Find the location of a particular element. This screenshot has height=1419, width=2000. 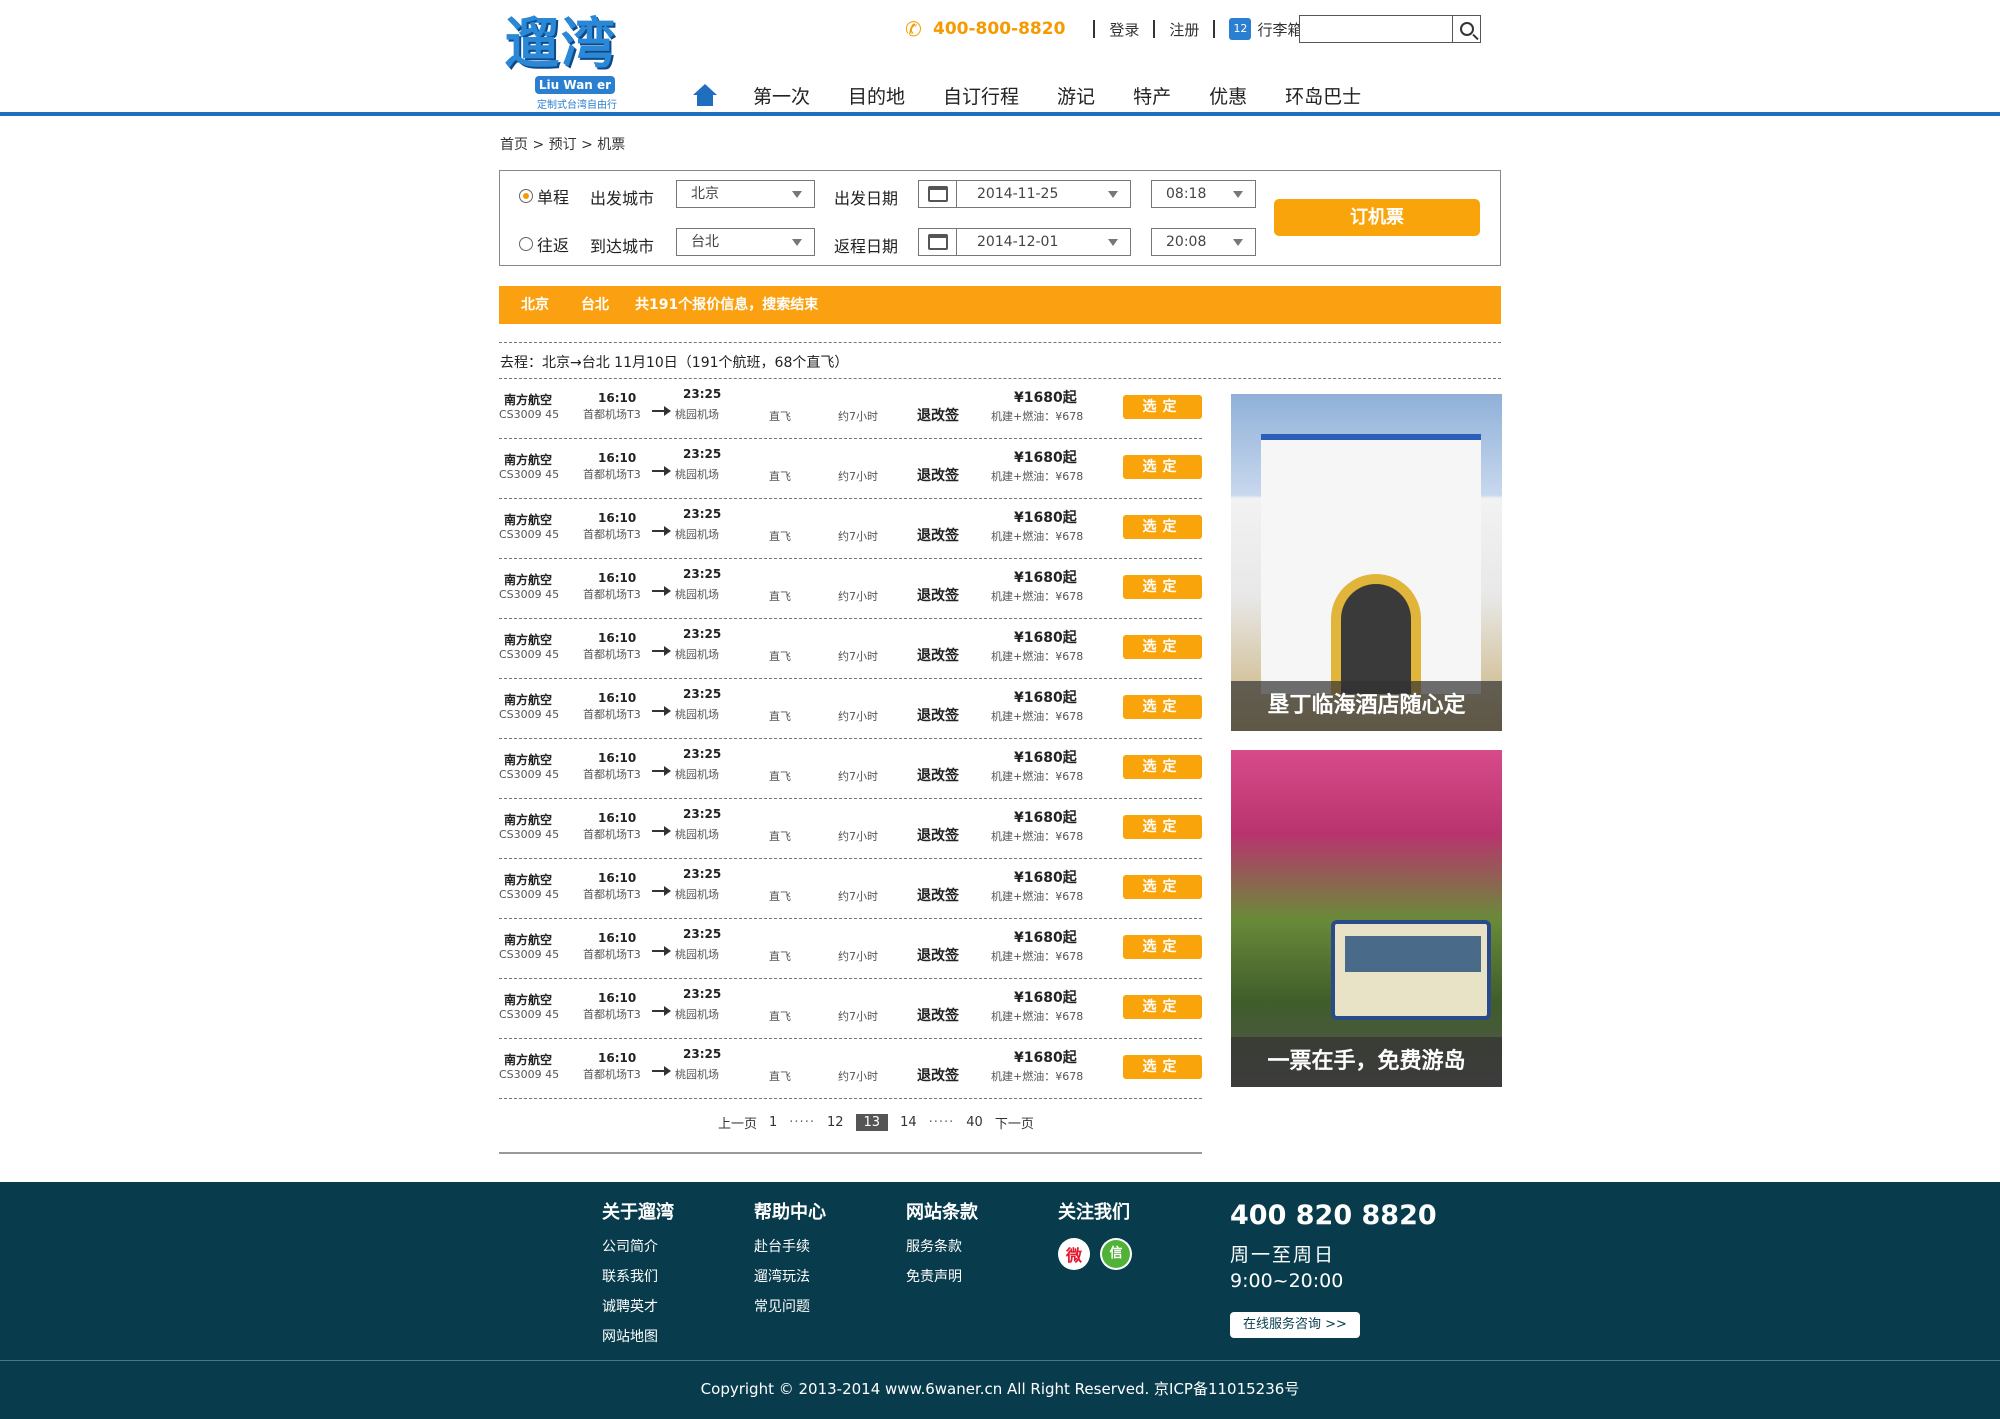

return-calendar-button is located at coordinates (937, 242).